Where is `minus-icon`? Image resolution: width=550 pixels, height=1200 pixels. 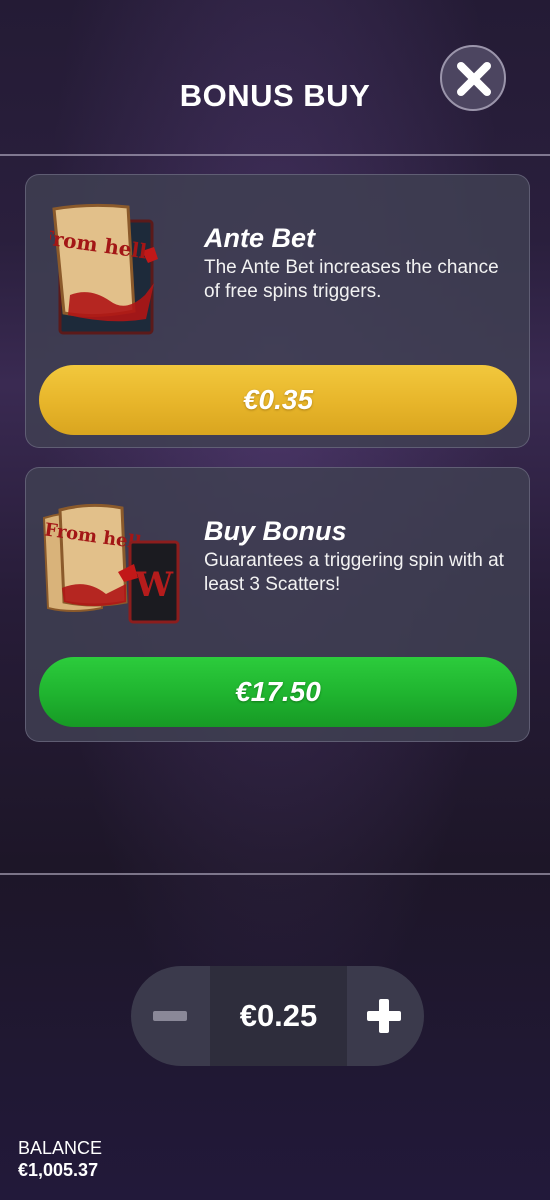
minus-icon is located at coordinates (170, 1016).